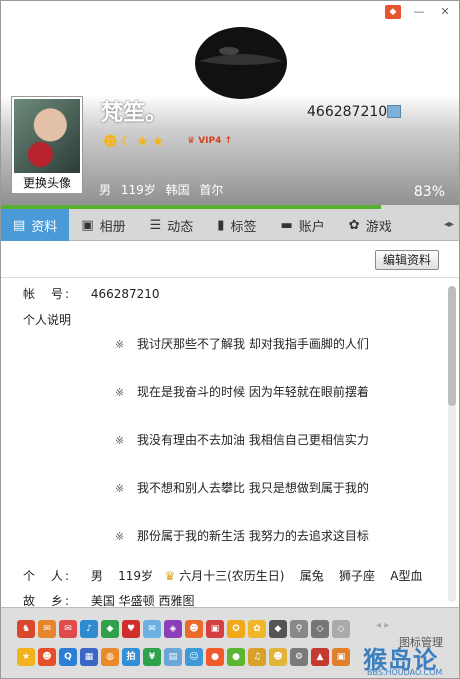  I want to click on signature-text: 我不想和别人去攀比 我只是想做到属于我的, so click(253, 488).